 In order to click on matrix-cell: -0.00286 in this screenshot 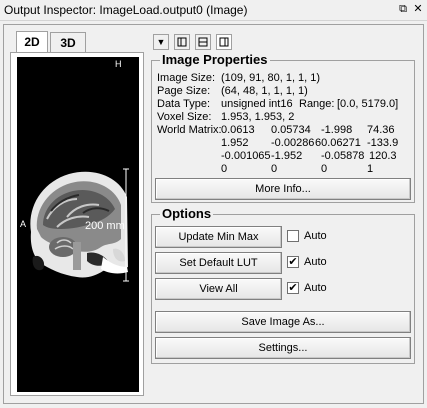, I will do `click(293, 143)`.